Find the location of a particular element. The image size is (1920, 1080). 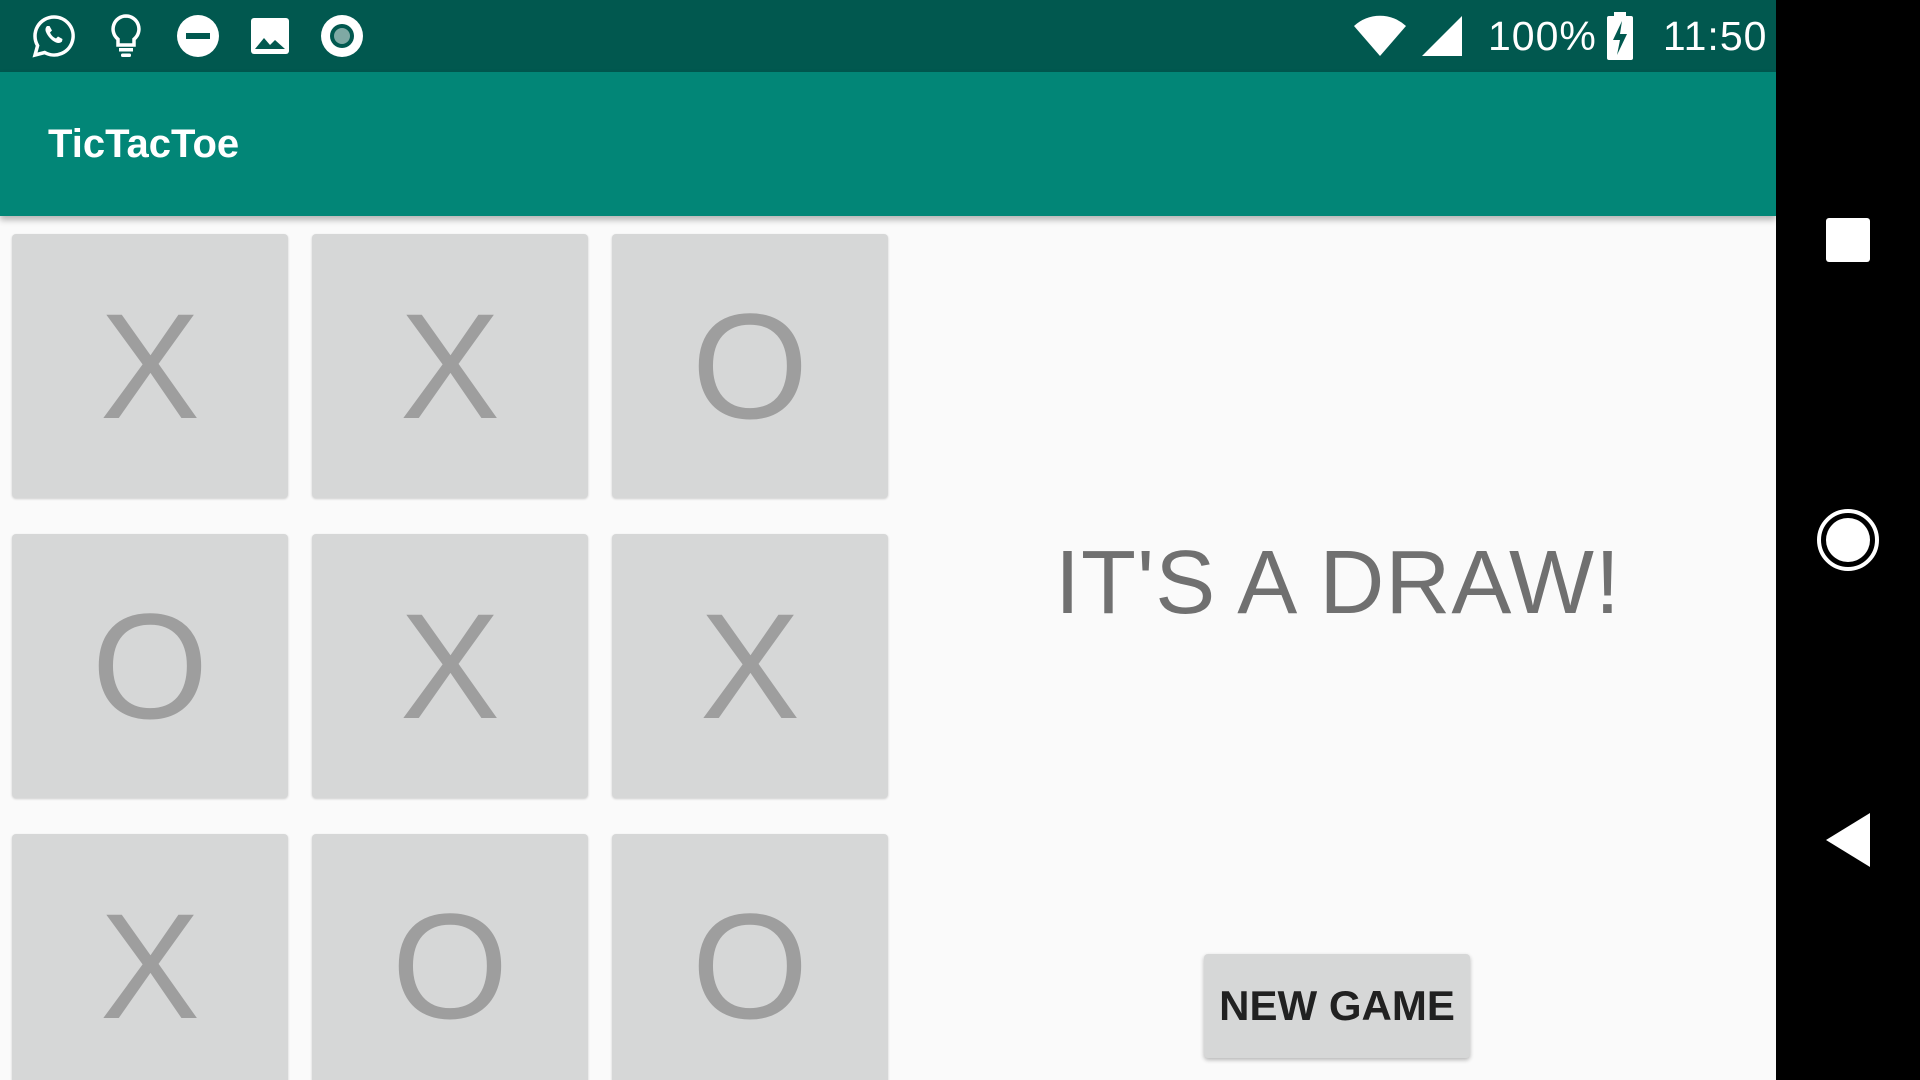

board-cell-2: X is located at coordinates (450, 366).